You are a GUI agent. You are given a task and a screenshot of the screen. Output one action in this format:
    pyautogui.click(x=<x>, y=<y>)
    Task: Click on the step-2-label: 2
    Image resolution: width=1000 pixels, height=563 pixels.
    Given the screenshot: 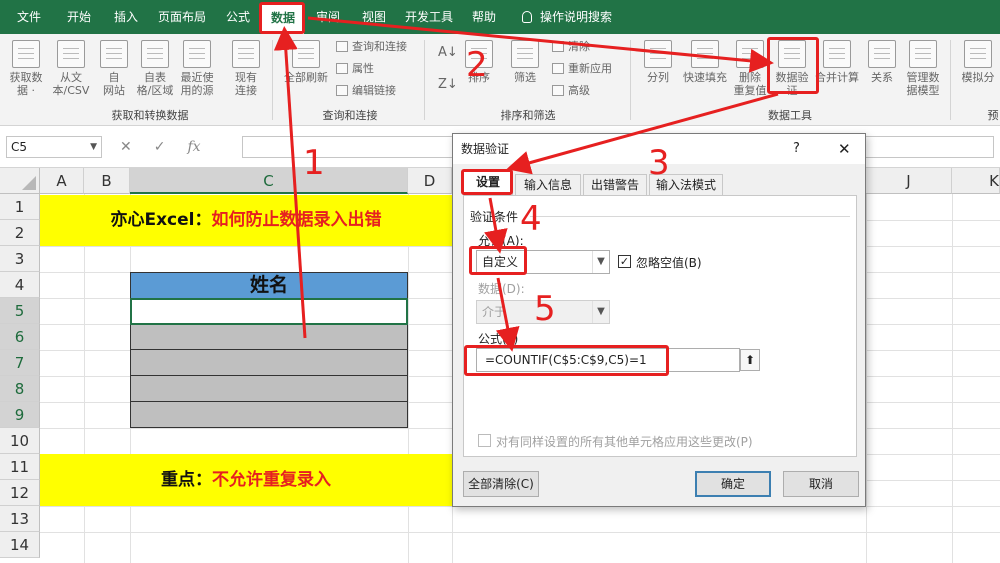 What is the action you would take?
    pyautogui.click(x=477, y=65)
    